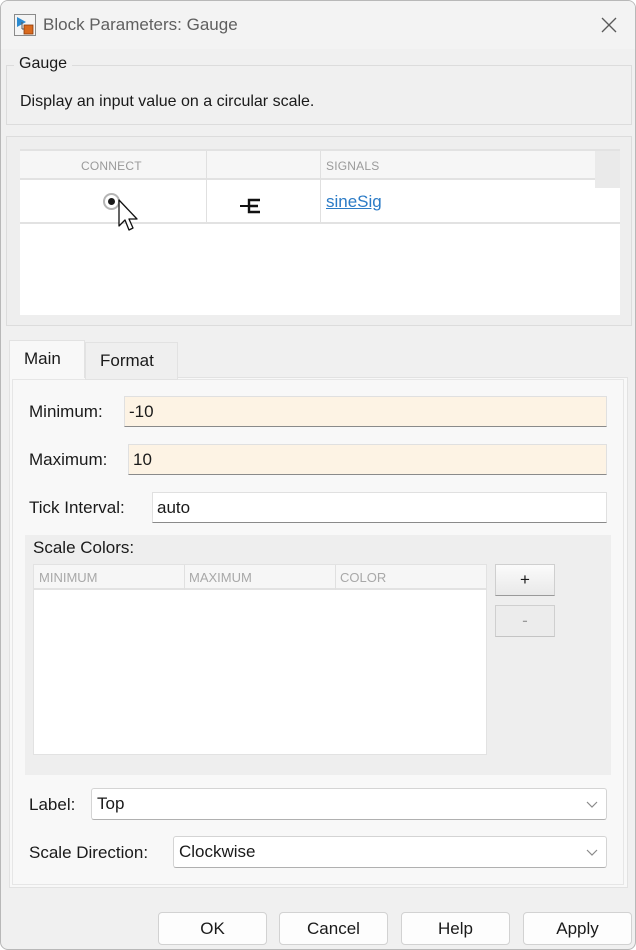 This screenshot has height=950, width=636. What do you see at coordinates (318, 25) in the screenshot?
I see `title-bar: Block Parameters: Gauge` at bounding box center [318, 25].